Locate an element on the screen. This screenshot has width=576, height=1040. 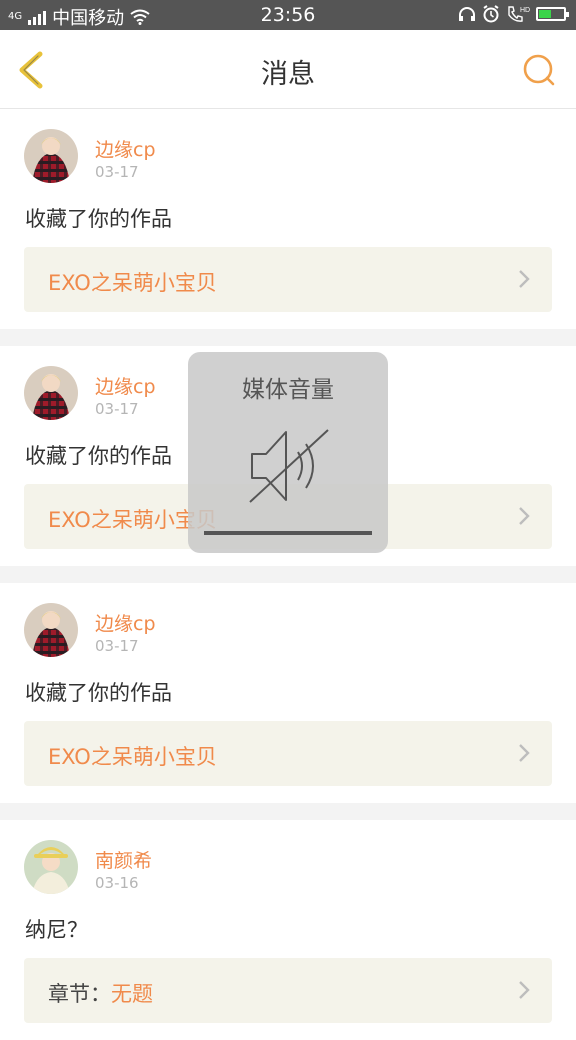
battery-icon is located at coordinates (552, 14).